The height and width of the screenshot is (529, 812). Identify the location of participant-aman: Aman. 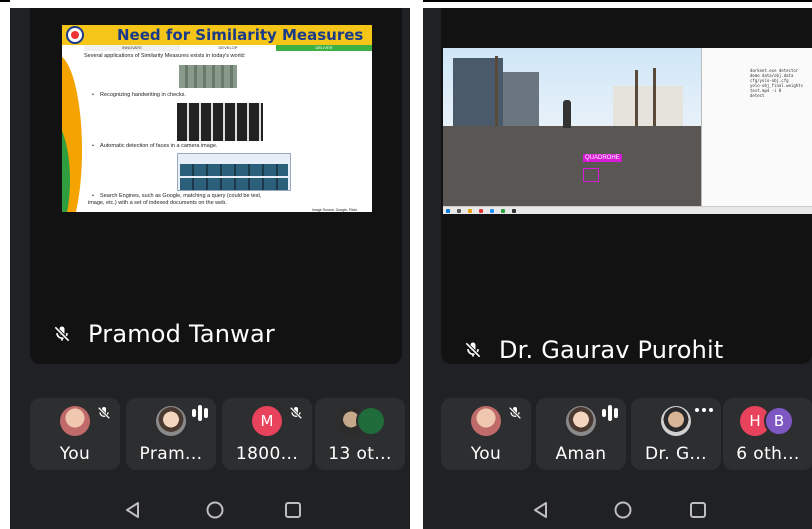
(581, 434).